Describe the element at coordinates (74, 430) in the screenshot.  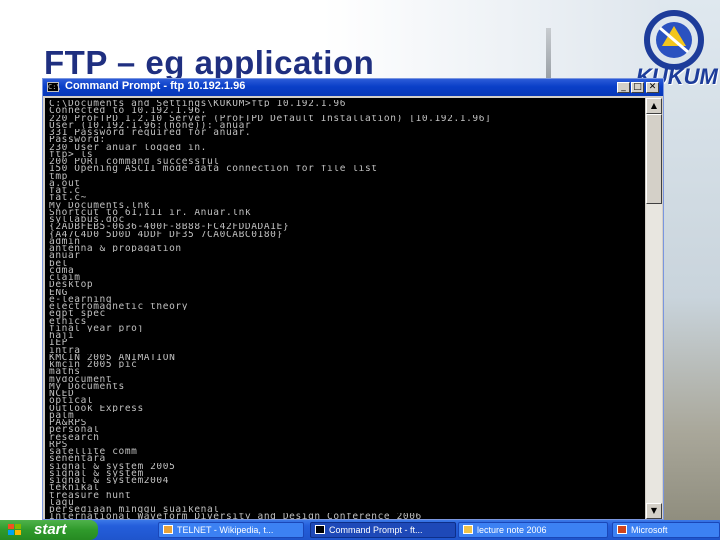
I see `console-line: personal` at that location.